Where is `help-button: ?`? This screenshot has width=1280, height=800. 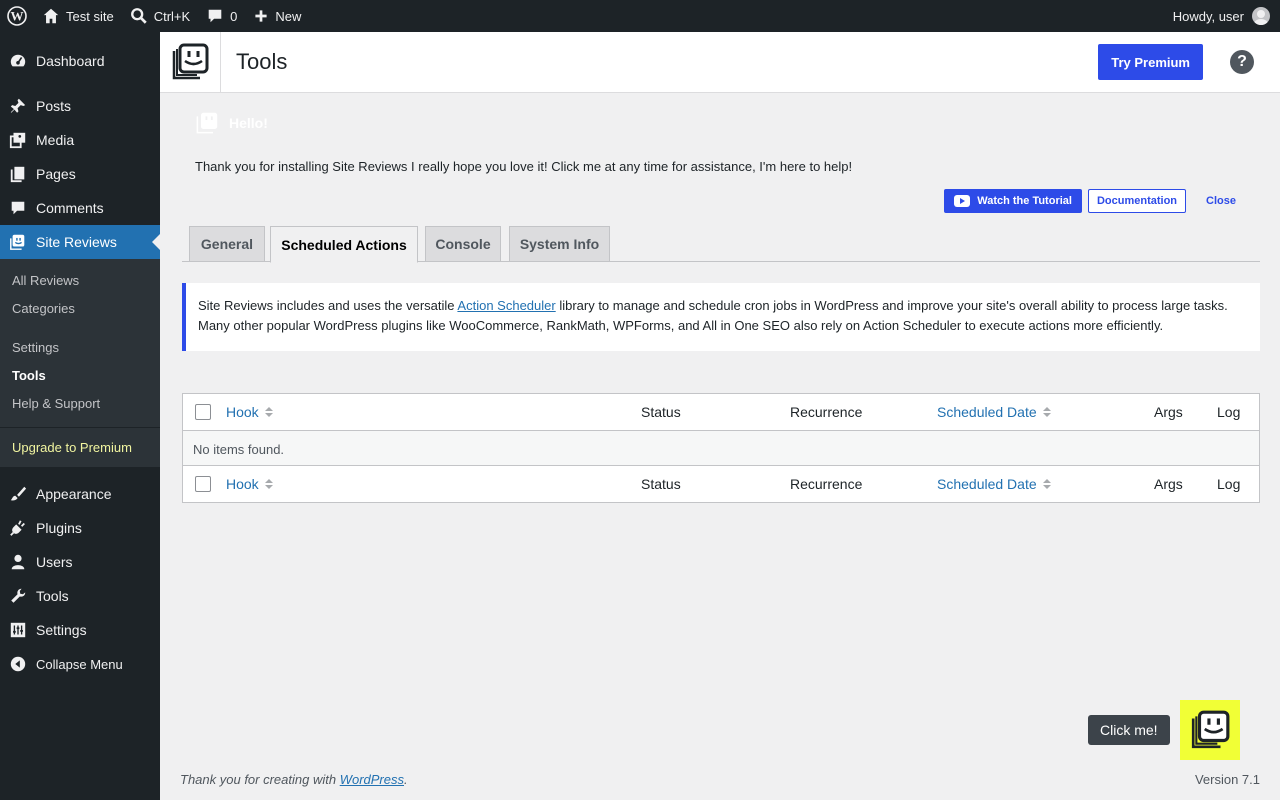
help-button: ? is located at coordinates (1242, 62).